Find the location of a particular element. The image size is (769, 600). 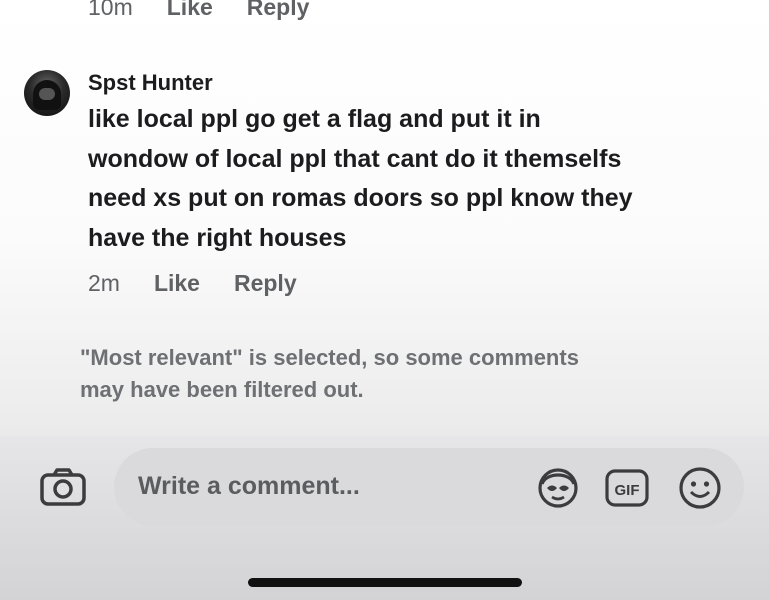

comment-actions: 2m Like Reply is located at coordinates (192, 283).